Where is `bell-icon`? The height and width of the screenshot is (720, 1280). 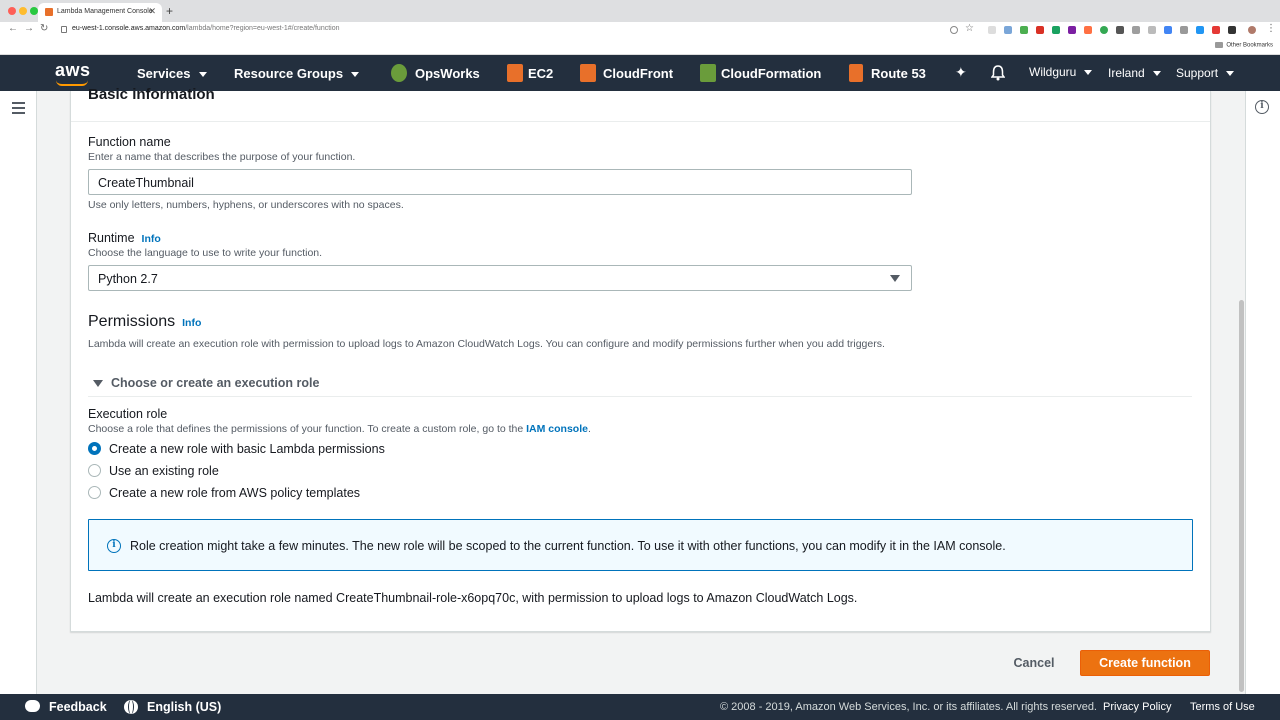 bell-icon is located at coordinates (998, 73).